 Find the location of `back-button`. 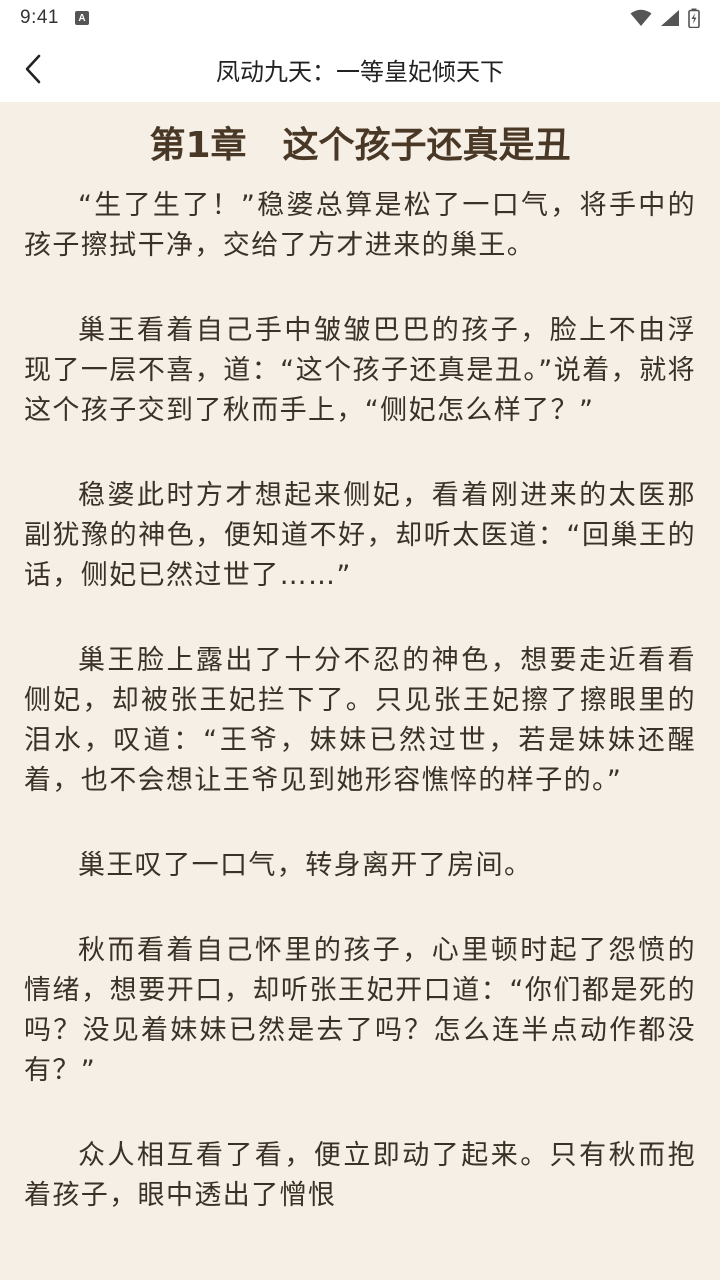

back-button is located at coordinates (33, 69).